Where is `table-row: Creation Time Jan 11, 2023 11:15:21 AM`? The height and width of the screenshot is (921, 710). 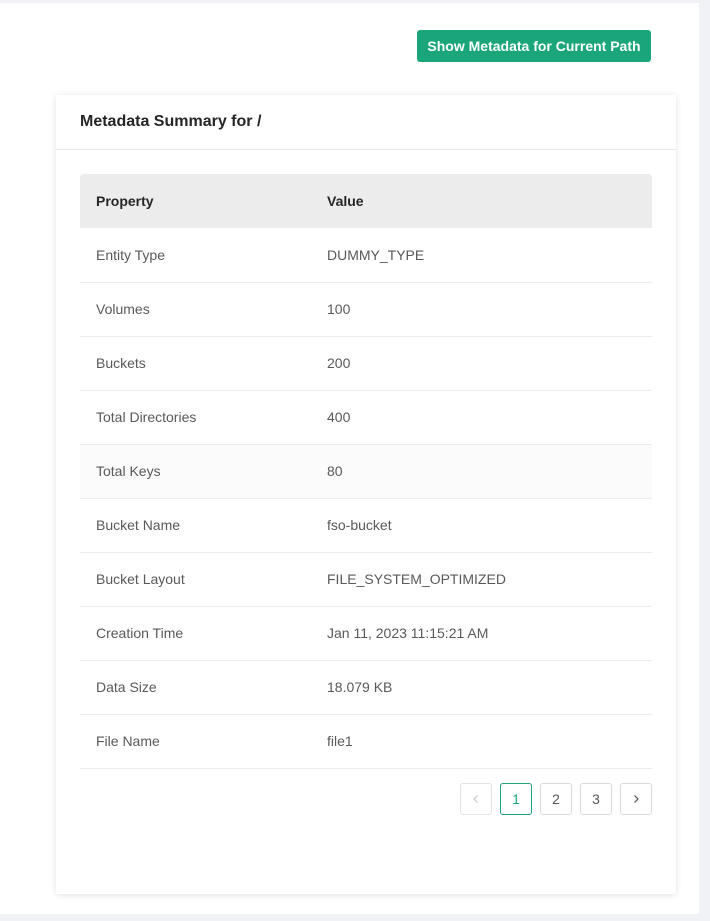
table-row: Creation Time Jan 11, 2023 11:15:21 AM is located at coordinates (366, 633).